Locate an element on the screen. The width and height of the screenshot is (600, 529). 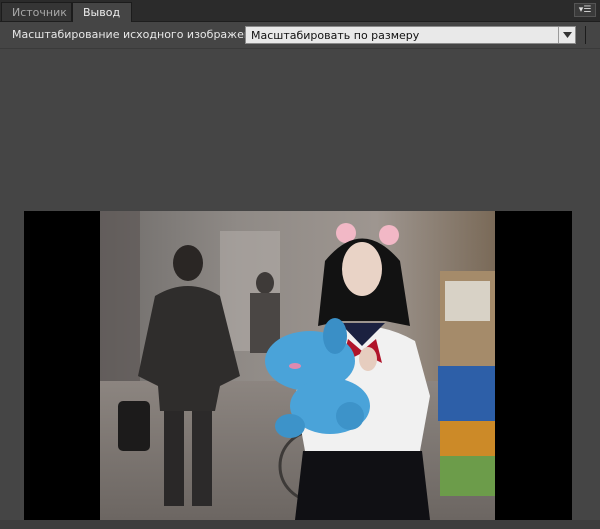
panel-bottom-edge is located at coordinates (300, 524).